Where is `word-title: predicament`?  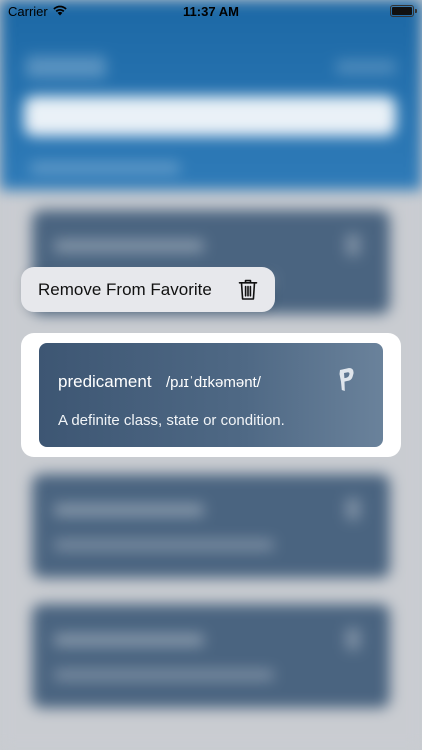 word-title: predicament is located at coordinates (105, 381).